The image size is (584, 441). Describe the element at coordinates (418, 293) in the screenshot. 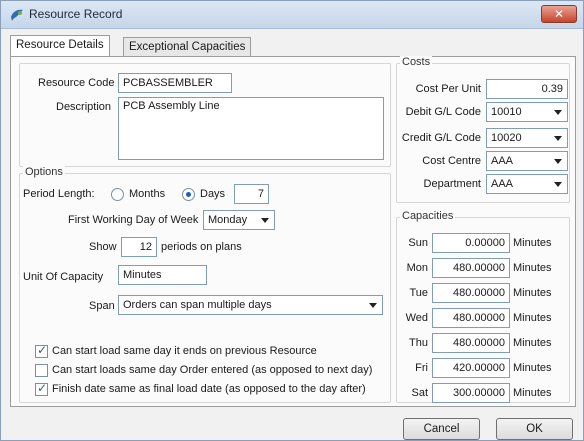

I see `capacity-day-tue: Tue` at that location.